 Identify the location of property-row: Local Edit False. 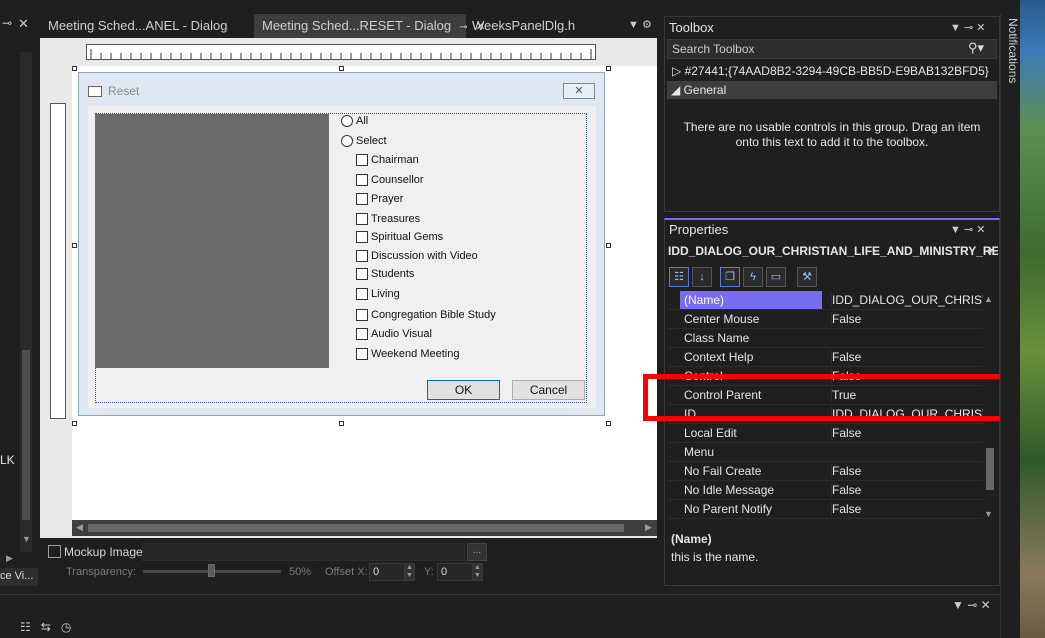
(825, 433).